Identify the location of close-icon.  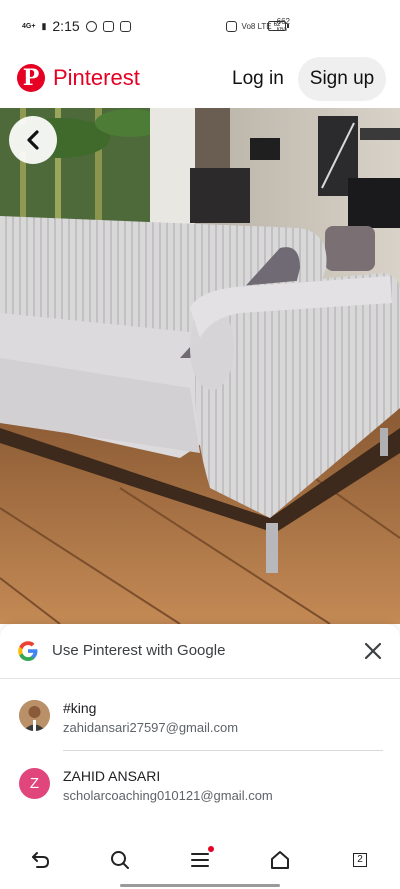
(373, 651).